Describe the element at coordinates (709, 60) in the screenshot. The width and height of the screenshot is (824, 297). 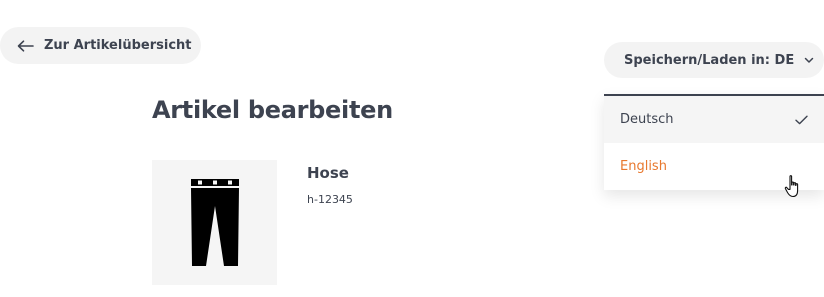
I see `language-selector-label: Speichern/Laden in: DE` at that location.